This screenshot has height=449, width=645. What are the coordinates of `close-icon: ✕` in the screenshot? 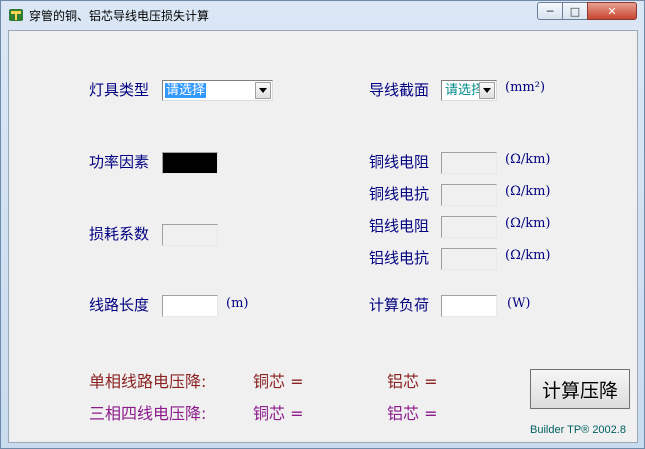 It's located at (612, 11).